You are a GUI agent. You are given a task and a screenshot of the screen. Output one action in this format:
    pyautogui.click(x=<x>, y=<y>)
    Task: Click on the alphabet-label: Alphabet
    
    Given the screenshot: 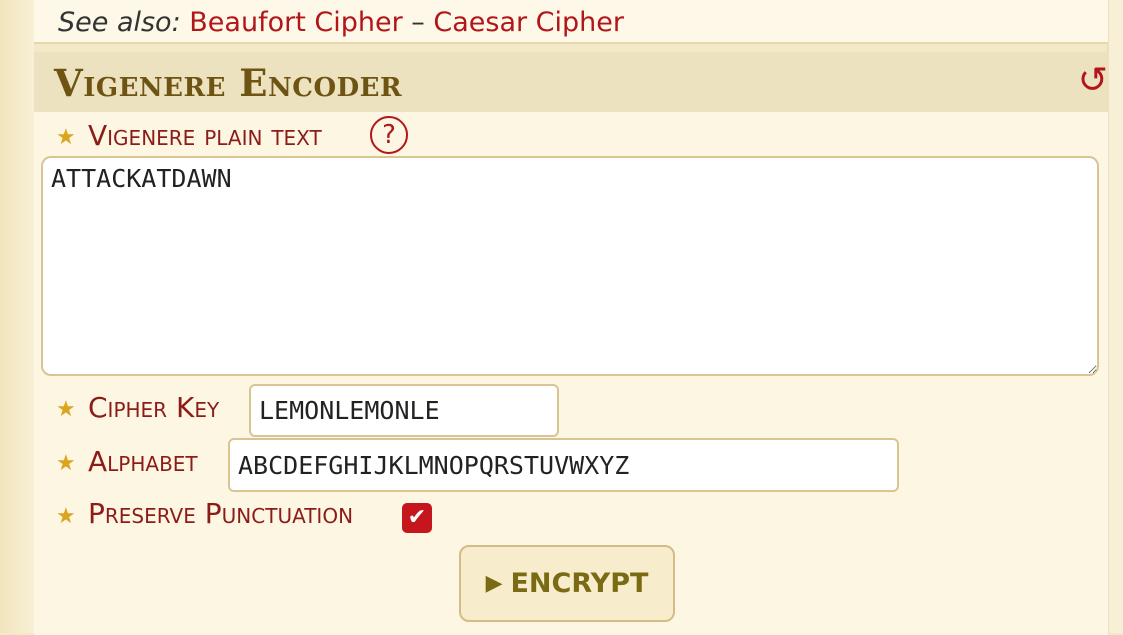 What is the action you would take?
    pyautogui.click(x=143, y=461)
    